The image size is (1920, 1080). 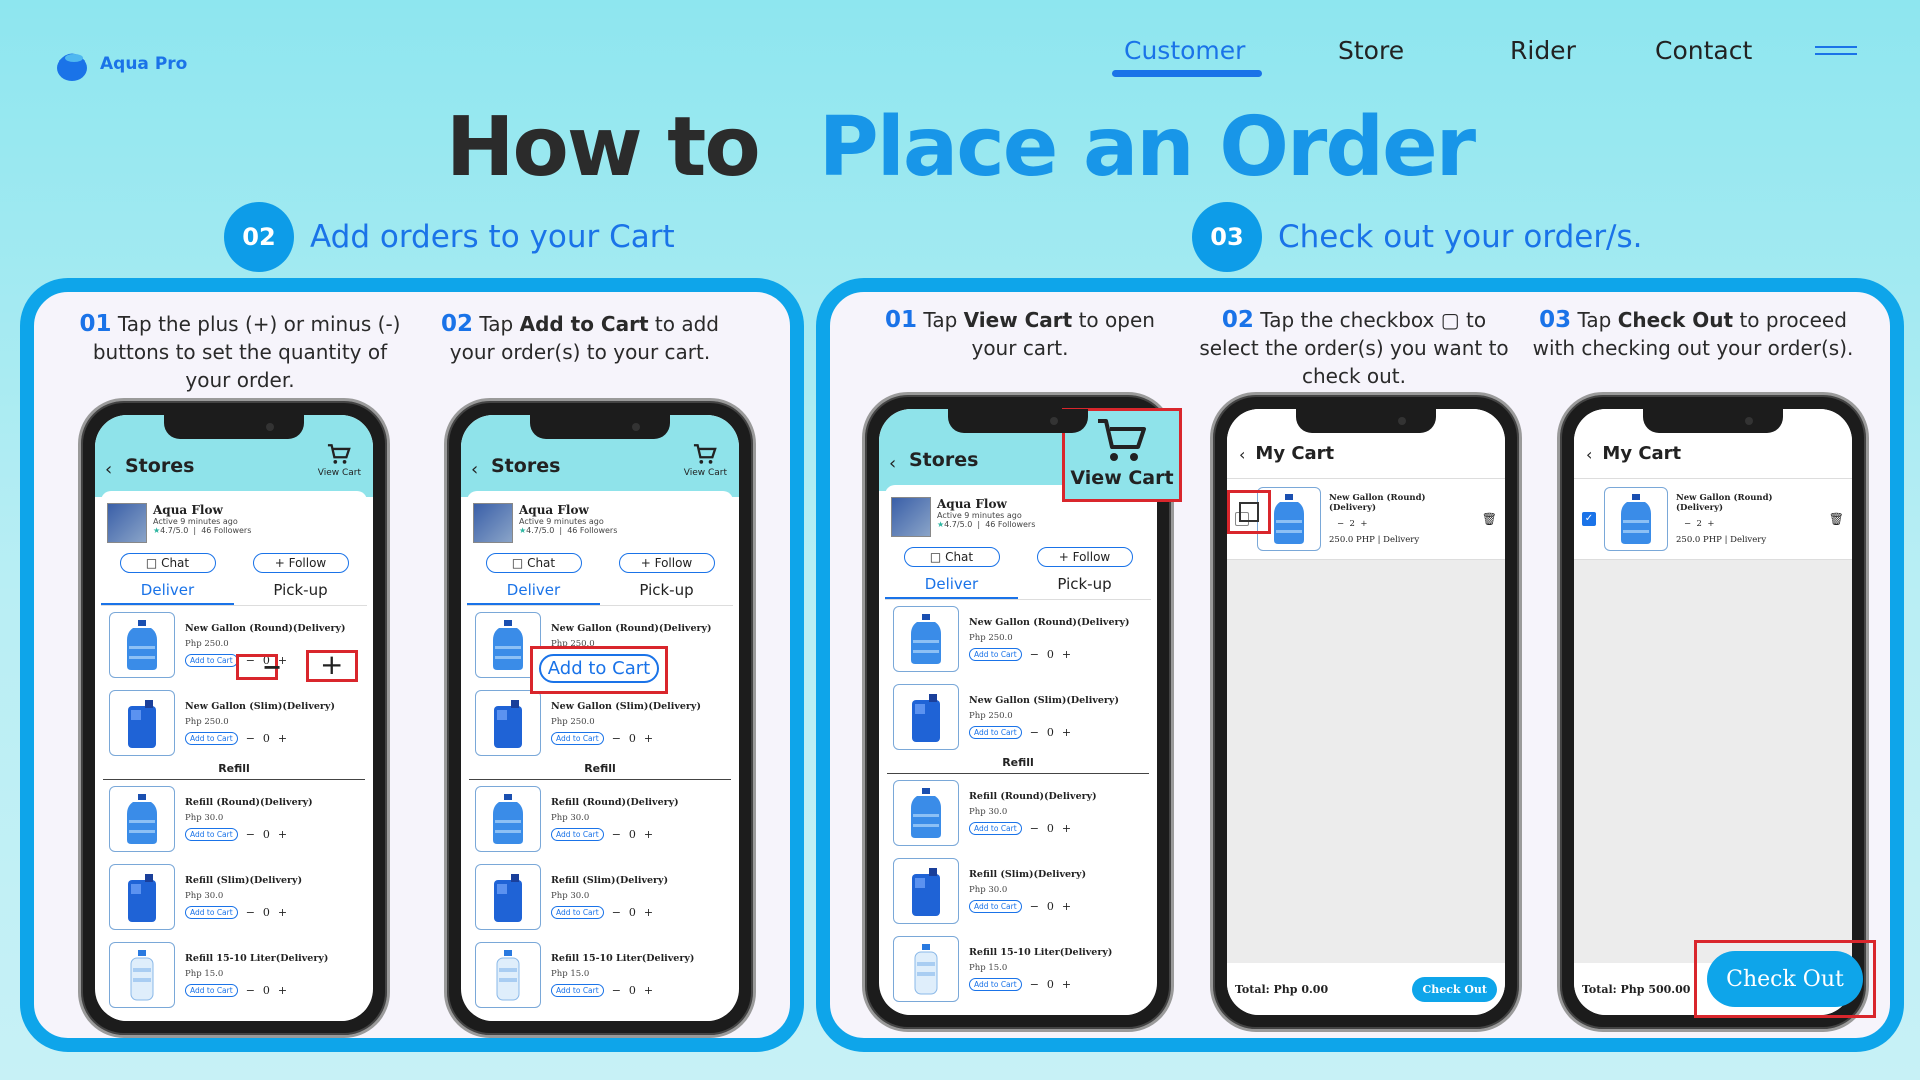 I want to click on screen-title: Stores, so click(x=526, y=466).